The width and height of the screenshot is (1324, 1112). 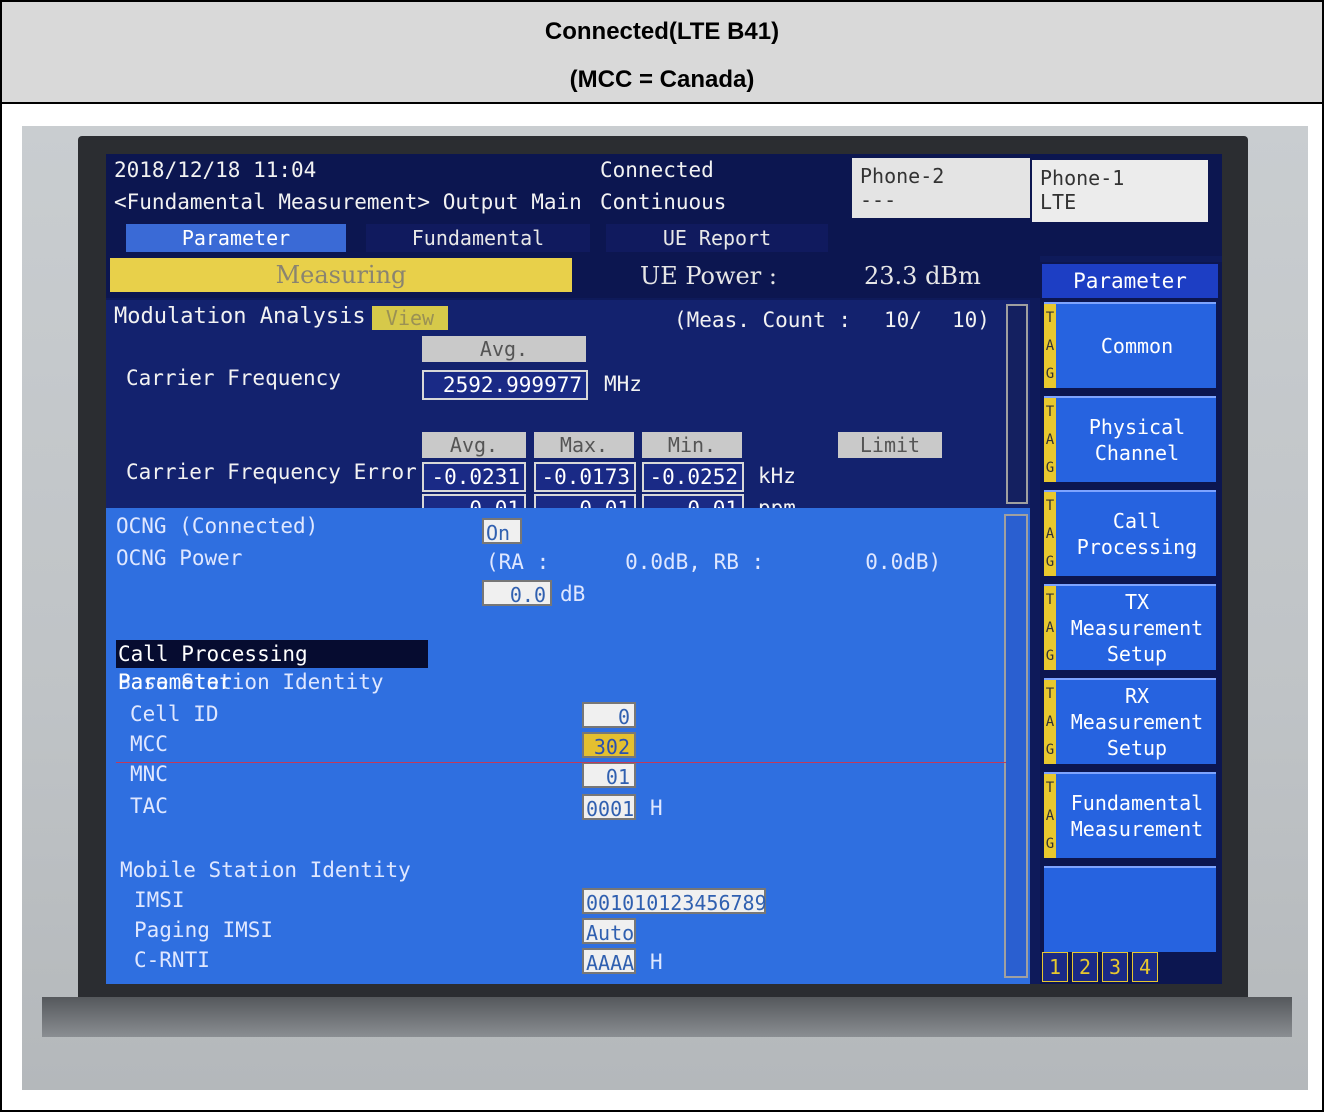 What do you see at coordinates (1016, 746) in the screenshot?
I see `parameter-scrollbar` at bounding box center [1016, 746].